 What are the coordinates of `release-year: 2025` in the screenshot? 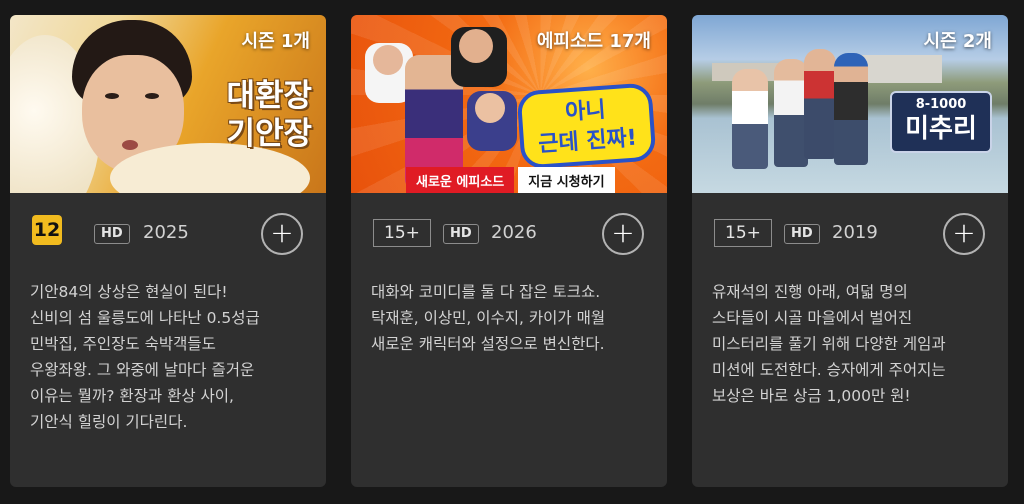 It's located at (166, 232).